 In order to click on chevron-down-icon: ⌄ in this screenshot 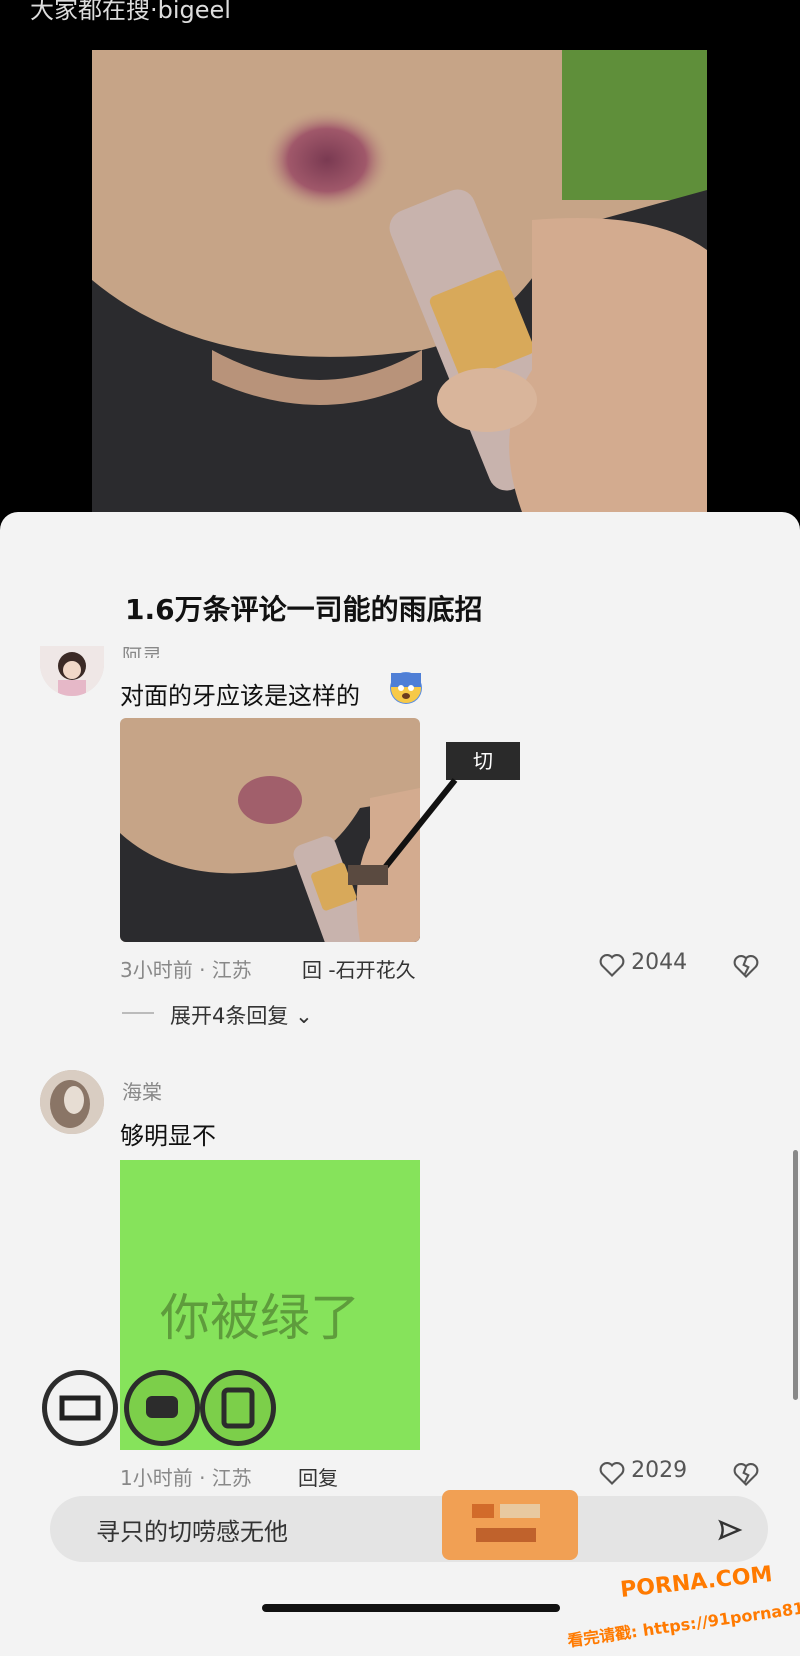, I will do `click(304, 1016)`.